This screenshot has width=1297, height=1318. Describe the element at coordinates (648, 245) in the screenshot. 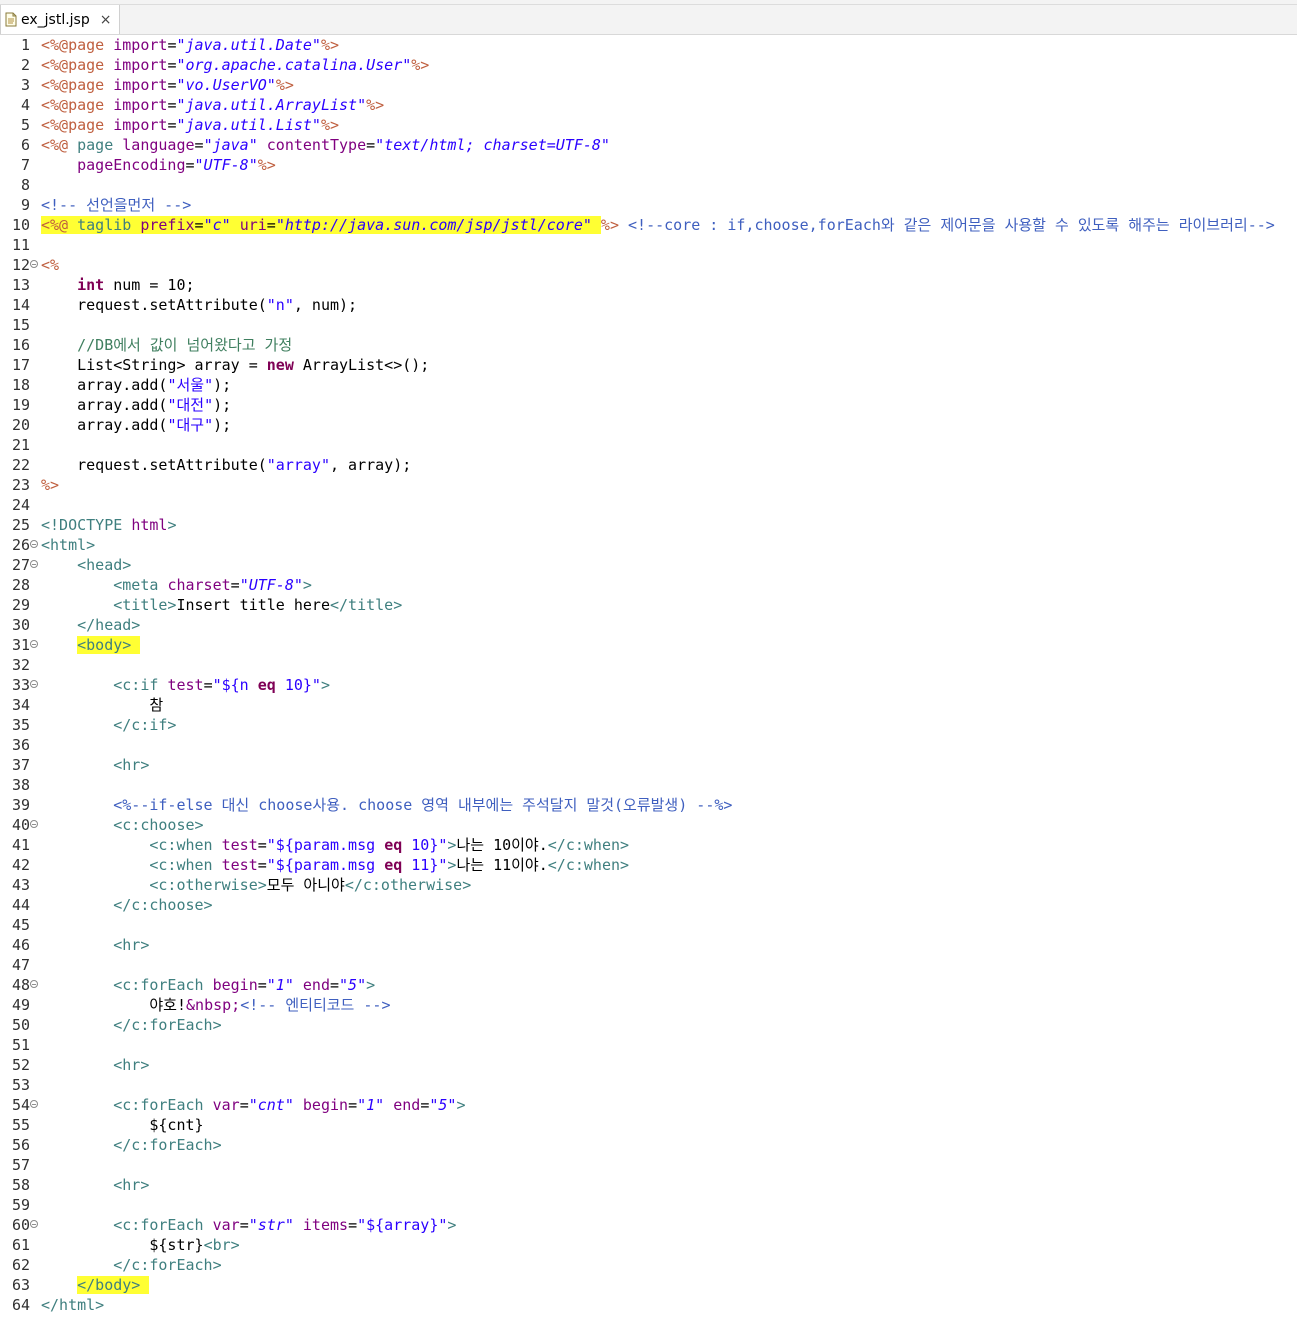

I see `code-line: 11` at that location.